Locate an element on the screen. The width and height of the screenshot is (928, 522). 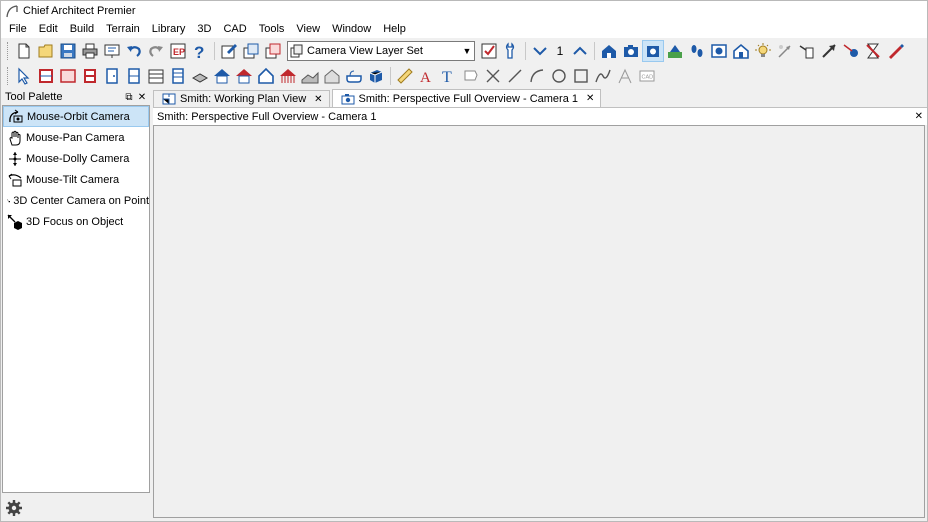
menu-window: Window is located at coordinates (351, 29).